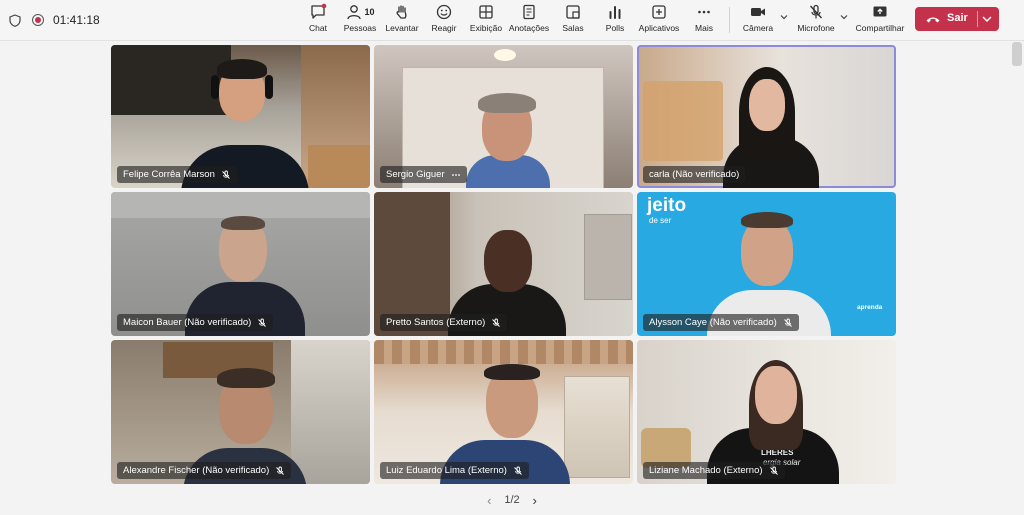 Image resolution: width=1024 pixels, height=515 pixels. I want to click on leave-label: Sair, so click(957, 18).